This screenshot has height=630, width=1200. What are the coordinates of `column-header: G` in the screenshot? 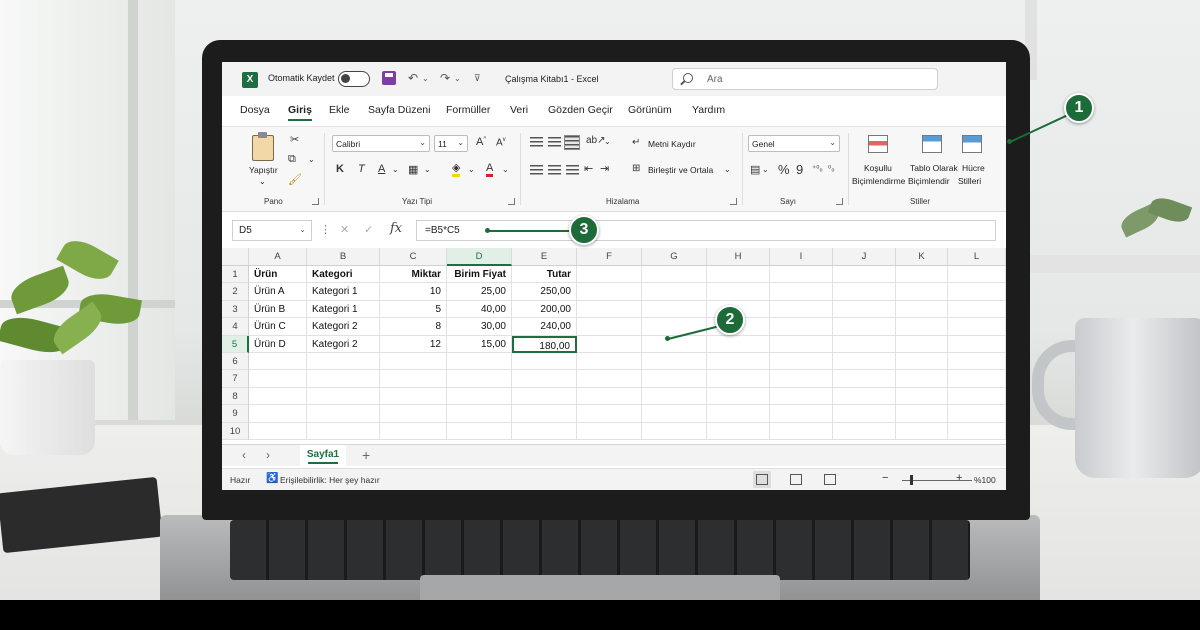 It's located at (674, 257).